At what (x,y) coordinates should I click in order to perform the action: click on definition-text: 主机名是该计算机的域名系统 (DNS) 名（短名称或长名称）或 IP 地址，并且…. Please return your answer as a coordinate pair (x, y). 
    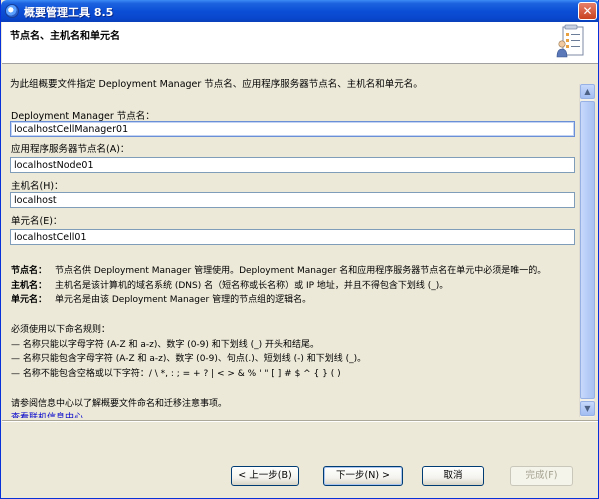
    Looking at the image, I should click on (252, 285).